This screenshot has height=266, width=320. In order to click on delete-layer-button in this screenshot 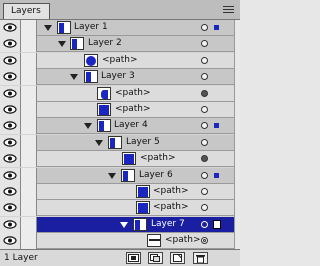, I will do `click(200, 258)`.